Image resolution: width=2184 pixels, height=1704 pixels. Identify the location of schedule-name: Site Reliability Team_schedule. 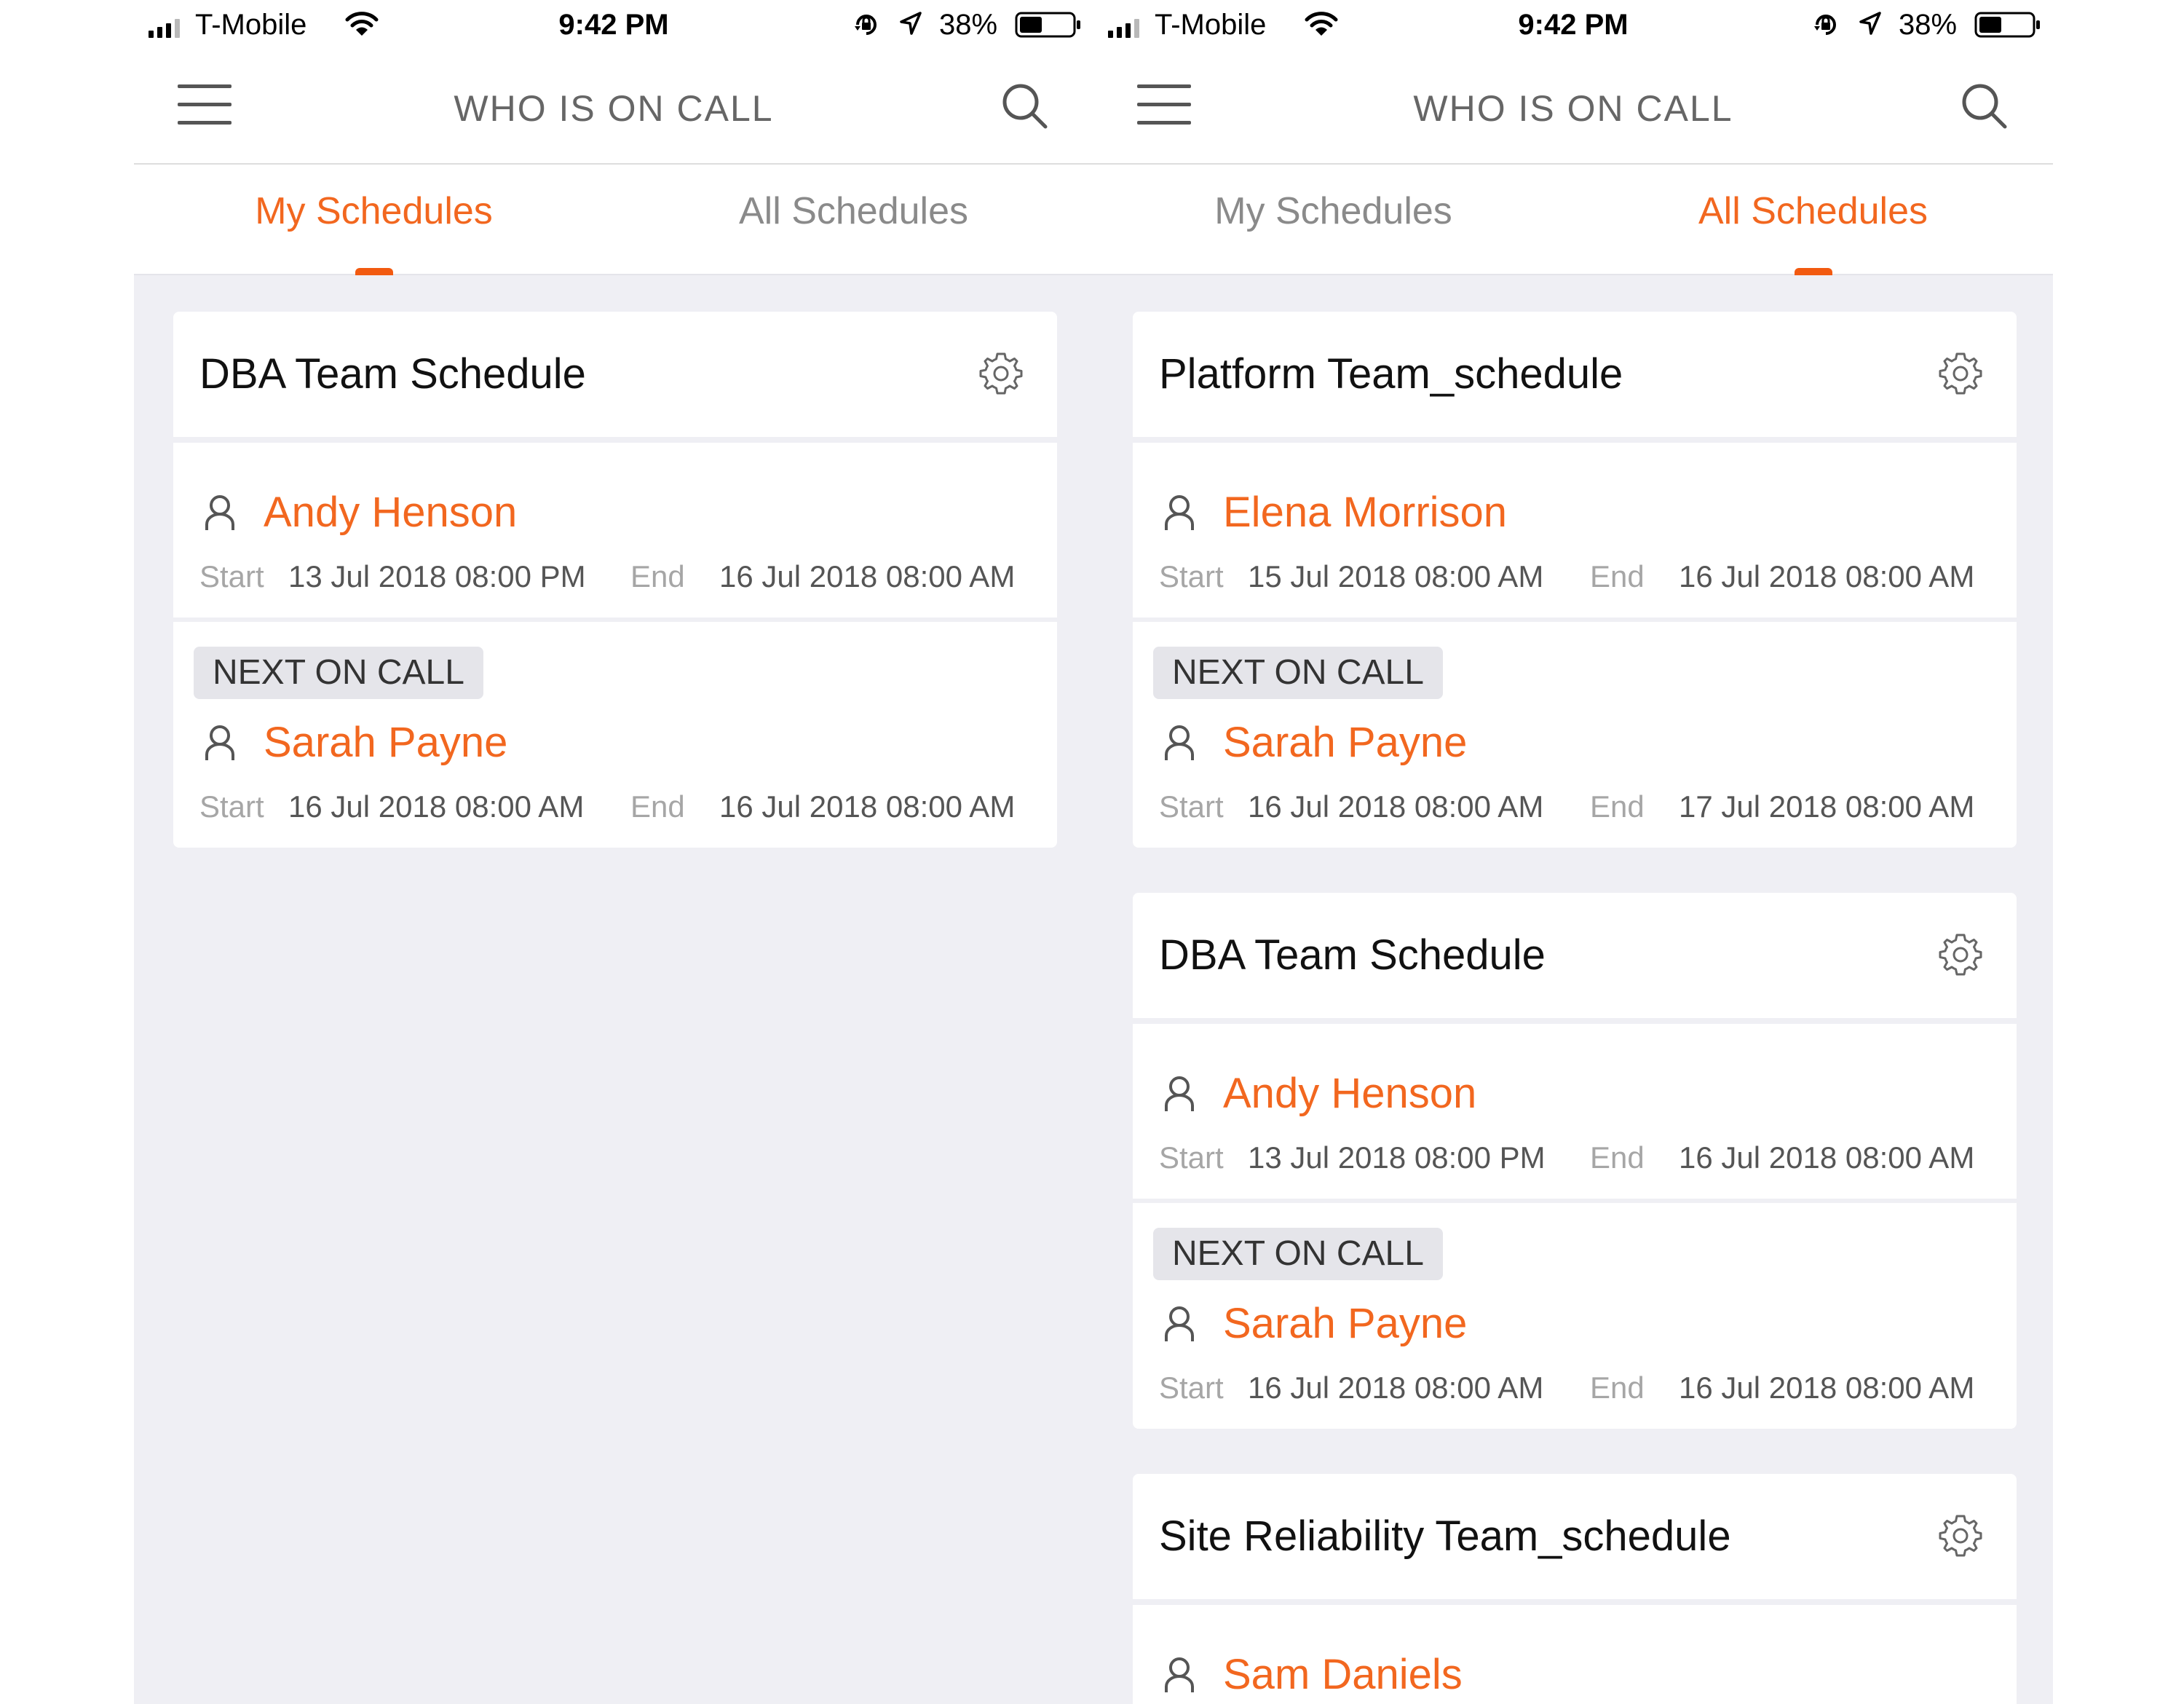
(1445, 1536).